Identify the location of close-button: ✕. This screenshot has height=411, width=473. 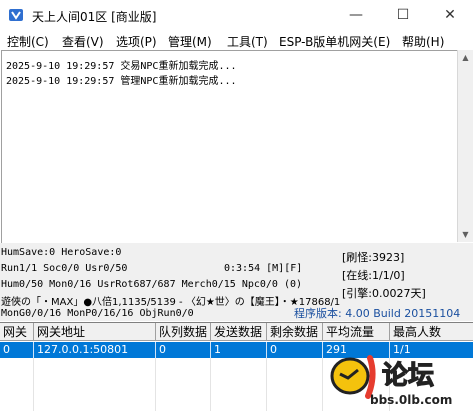
(450, 15).